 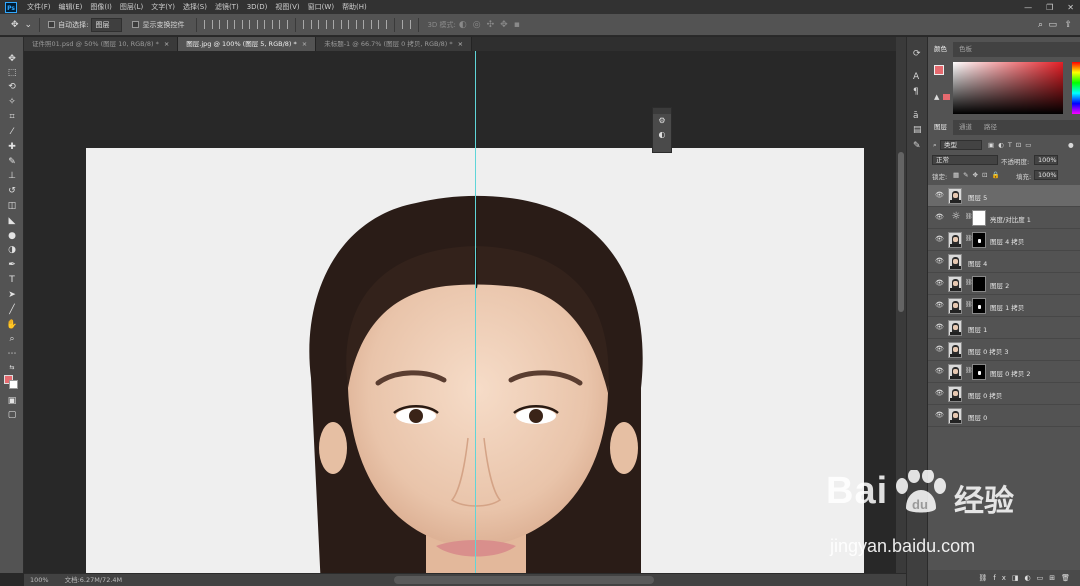 What do you see at coordinates (383, 24) in the screenshot?
I see `distribute-right-icon` at bounding box center [383, 24].